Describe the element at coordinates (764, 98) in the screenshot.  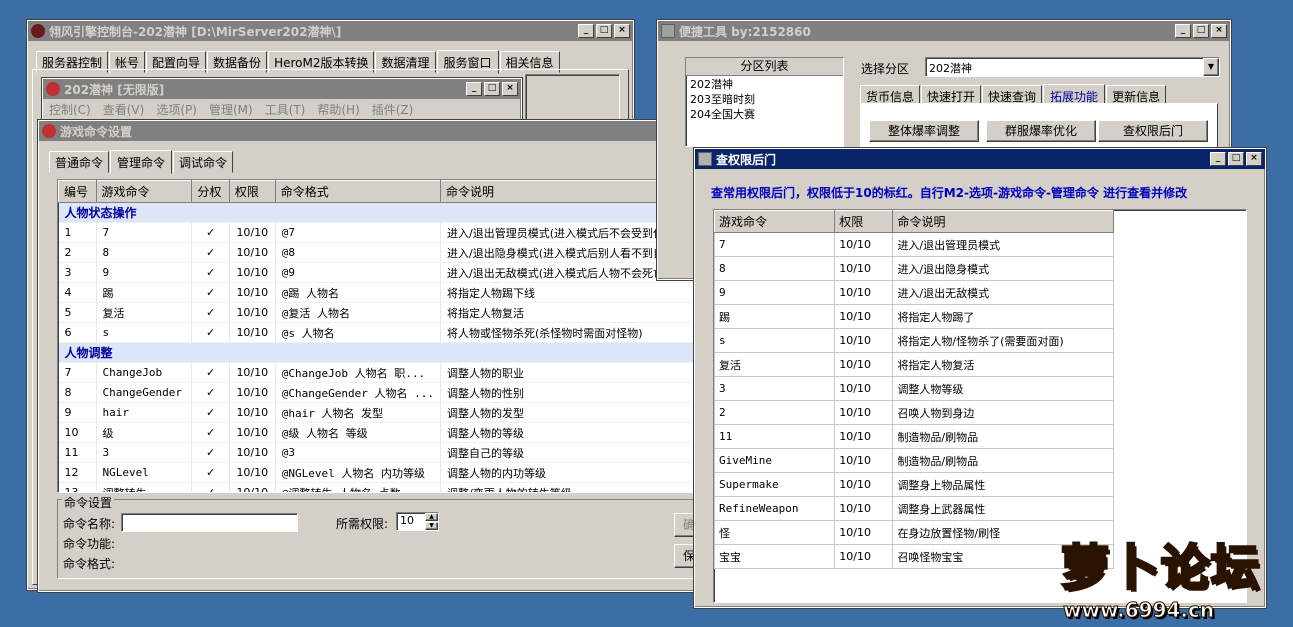
I see `partition-list-item: 203至暗时刻` at that location.